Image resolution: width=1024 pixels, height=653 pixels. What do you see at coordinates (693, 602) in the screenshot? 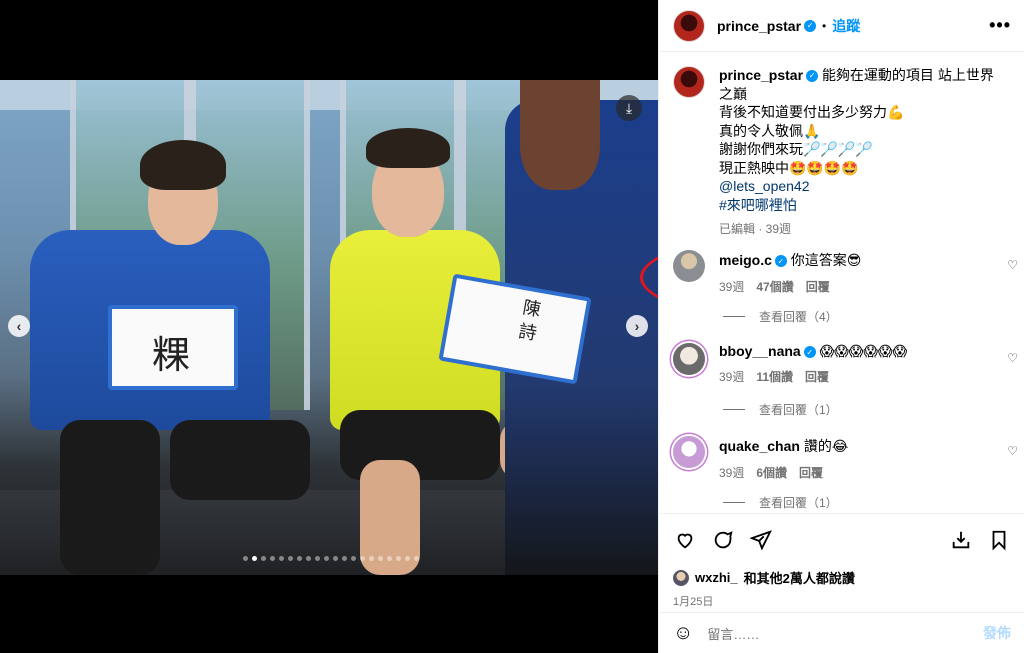
I see `post-date: 1月25日` at bounding box center [693, 602].